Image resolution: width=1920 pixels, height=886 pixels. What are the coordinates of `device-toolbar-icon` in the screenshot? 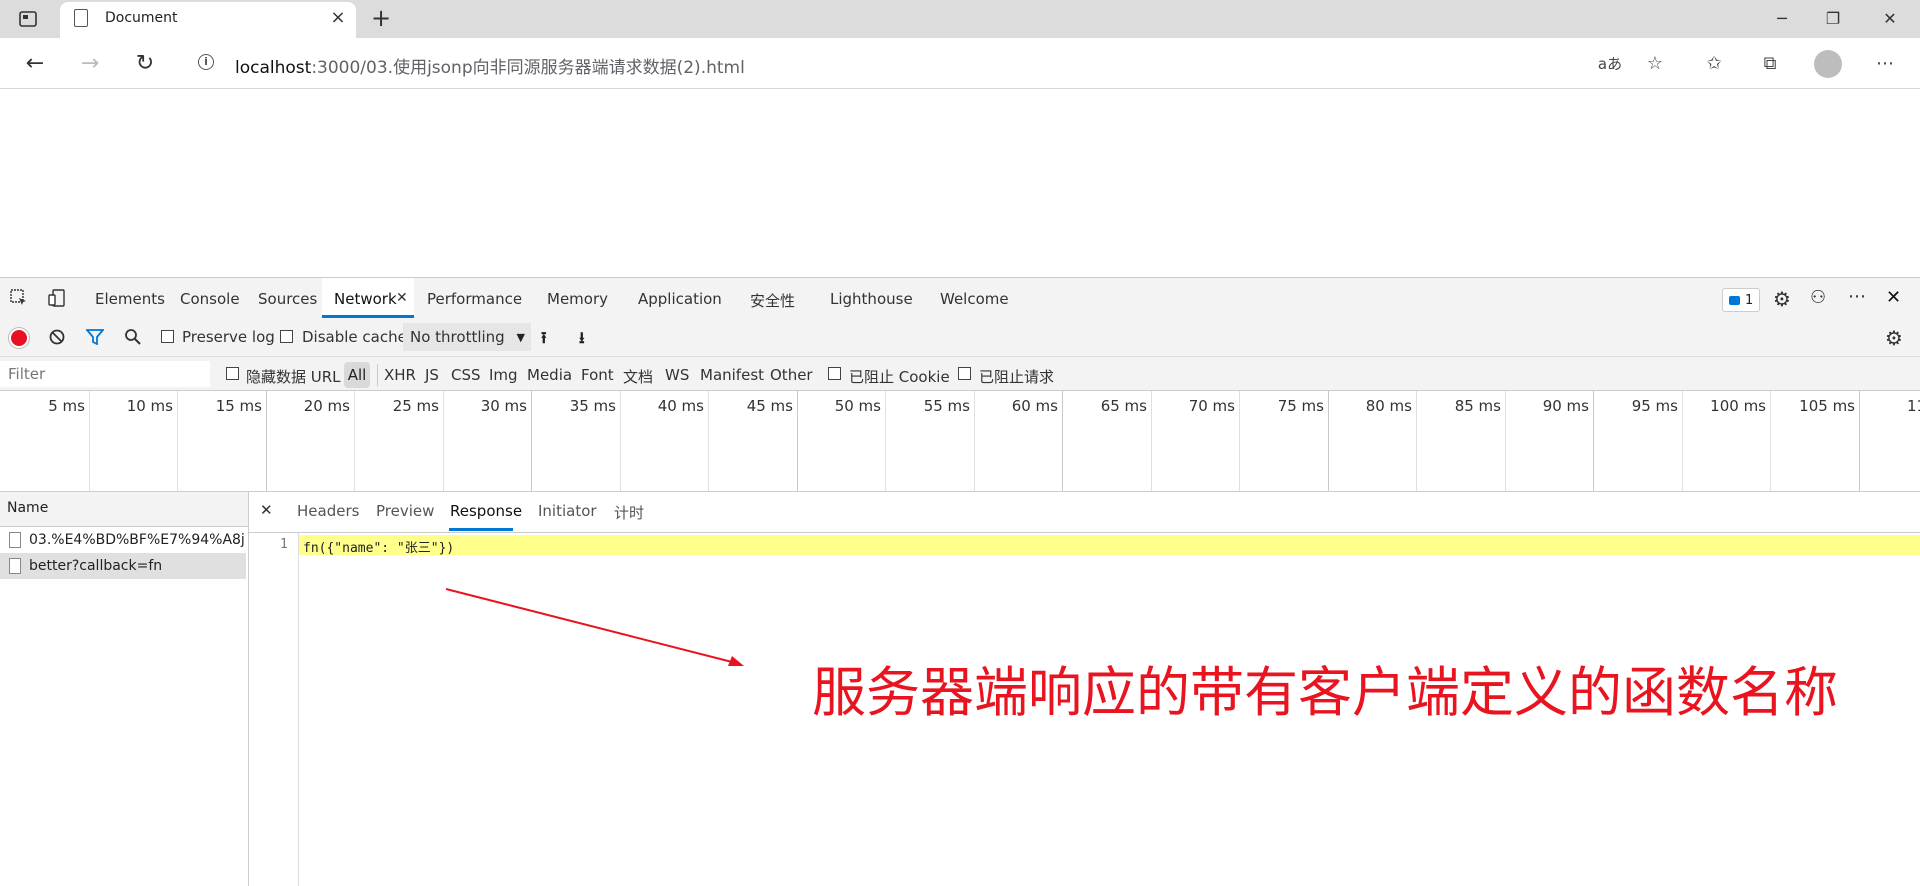 It's located at (57, 298).